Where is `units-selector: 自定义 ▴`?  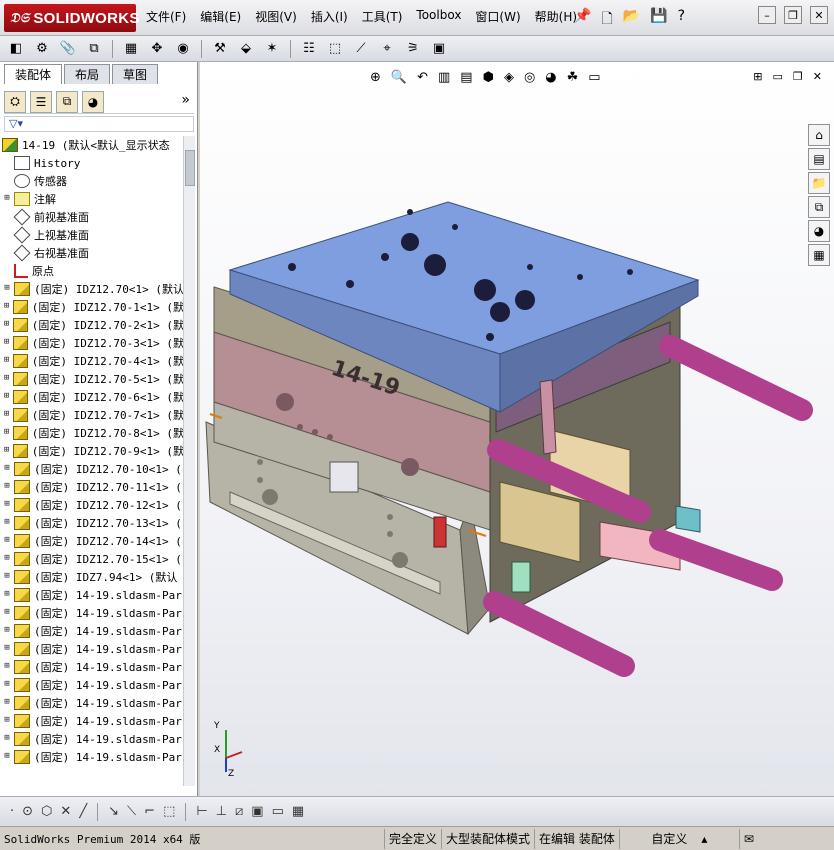
units-selector: 自定义 ▴ is located at coordinates (678, 838).